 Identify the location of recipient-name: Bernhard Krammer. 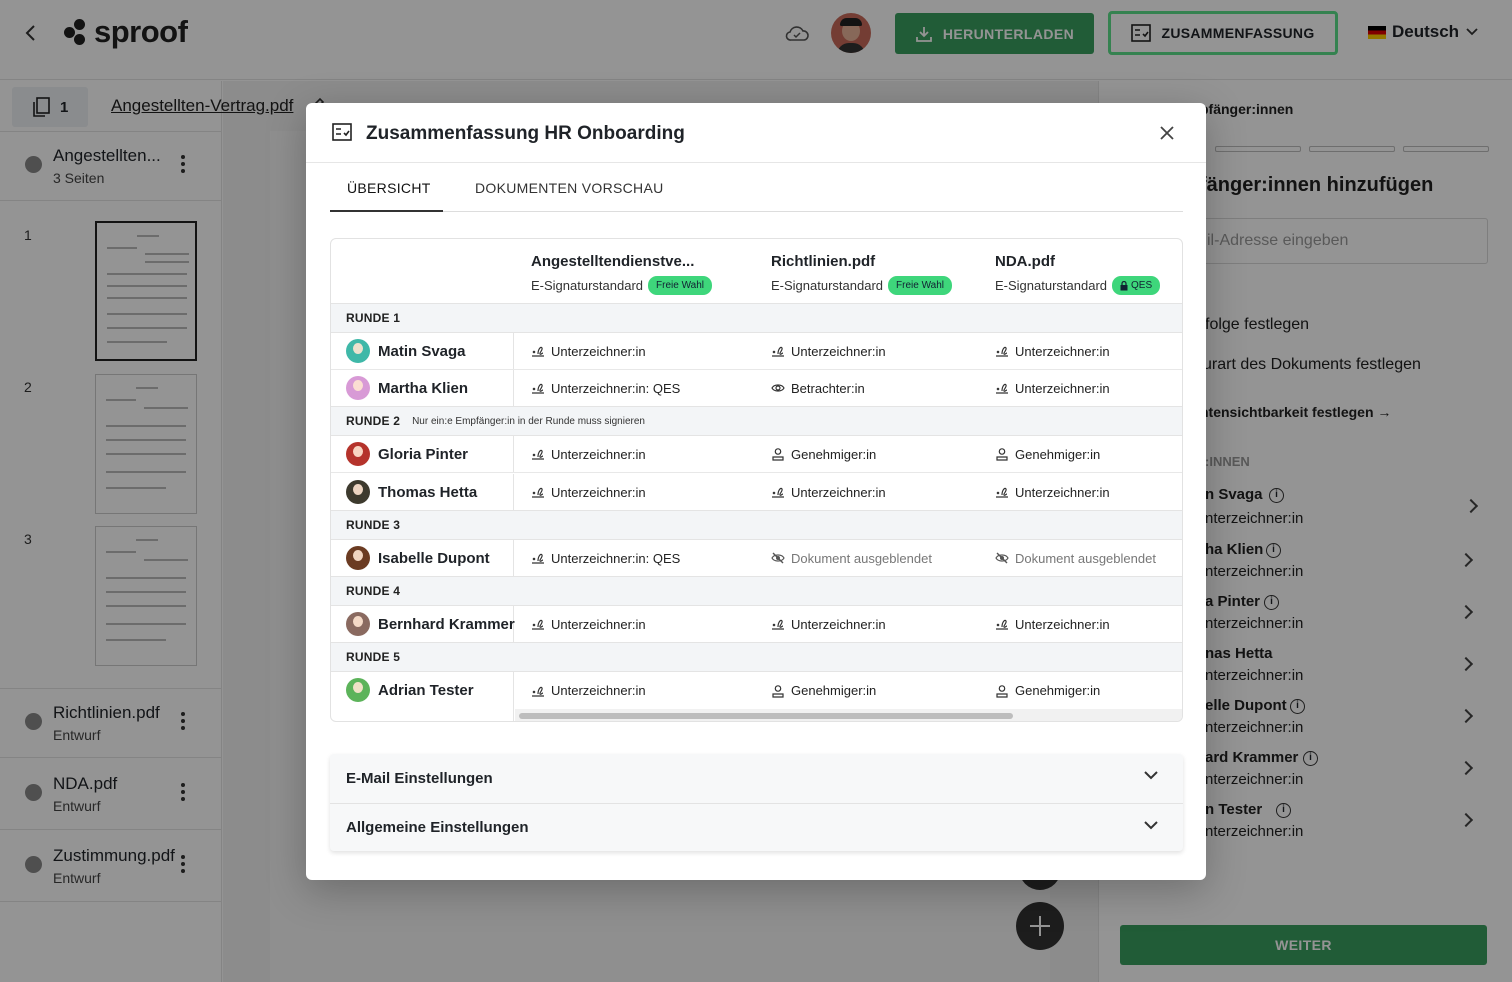
(446, 624).